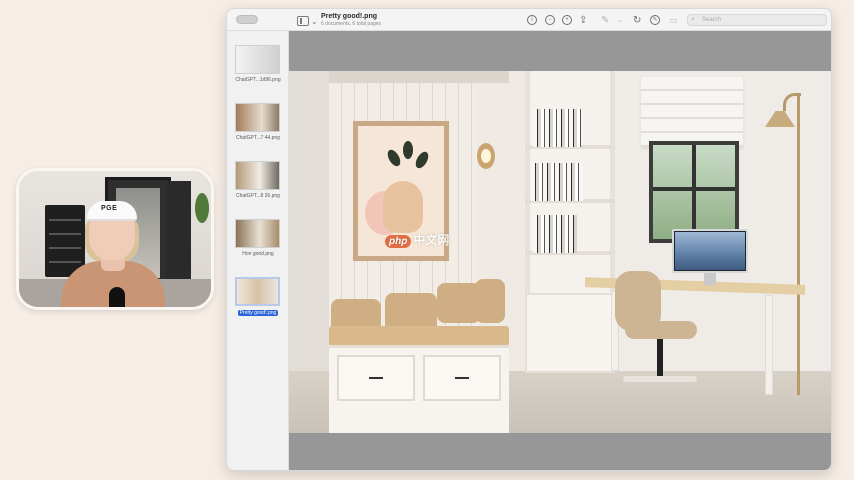 This screenshot has height=480, width=854. Describe the element at coordinates (550, 20) in the screenshot. I see `zoom-out-icon: −` at that location.